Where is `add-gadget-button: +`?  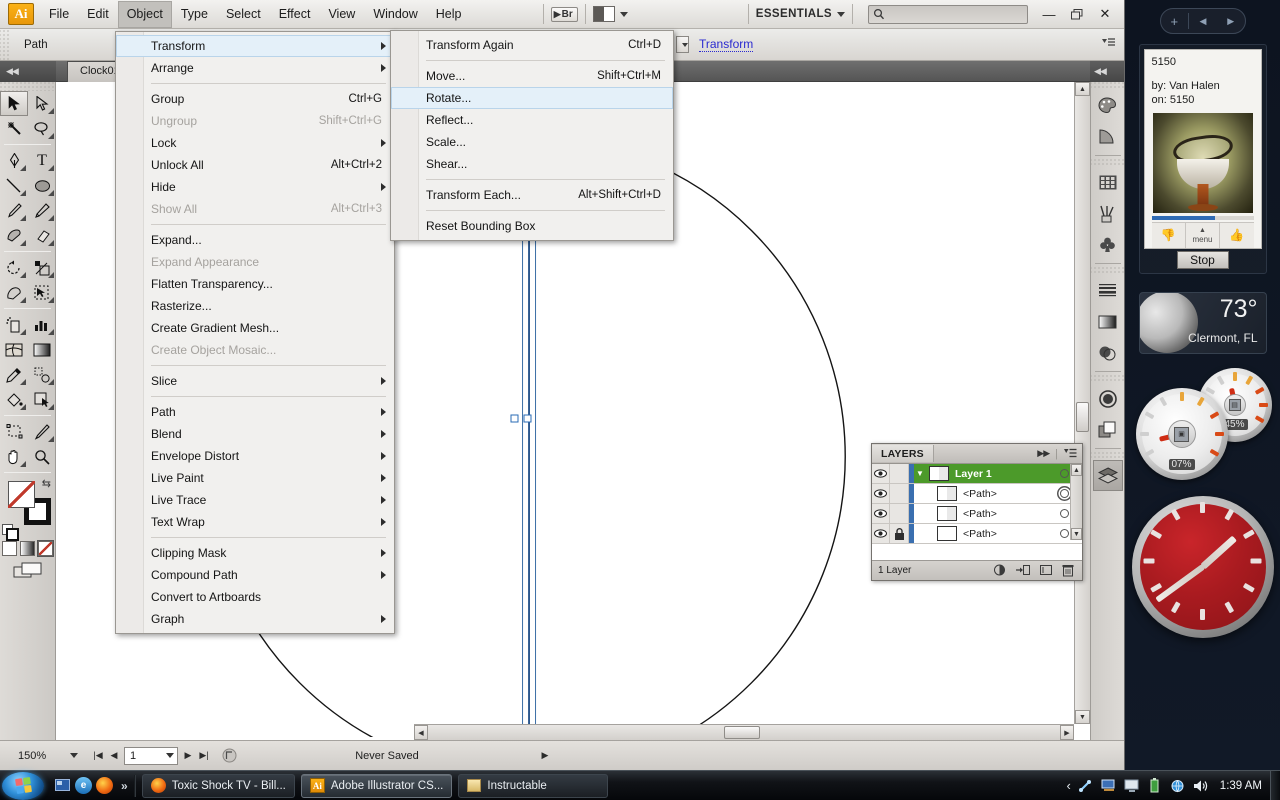
add-gadget-button: + is located at coordinates (1175, 21).